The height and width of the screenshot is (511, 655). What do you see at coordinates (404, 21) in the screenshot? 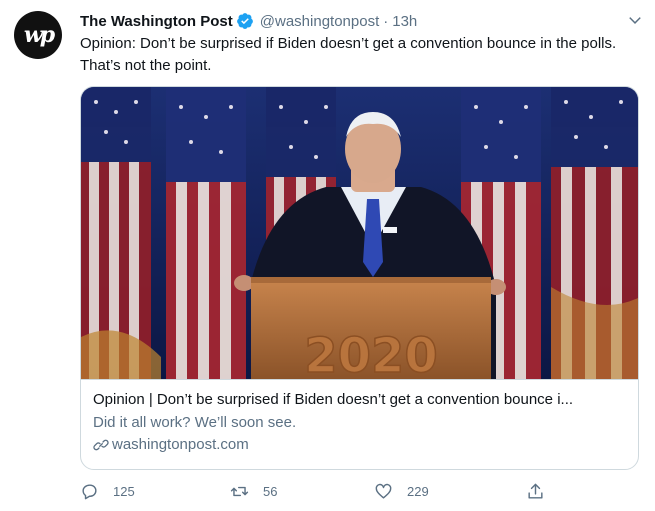
I see `tweet-timestamp: 13h` at bounding box center [404, 21].